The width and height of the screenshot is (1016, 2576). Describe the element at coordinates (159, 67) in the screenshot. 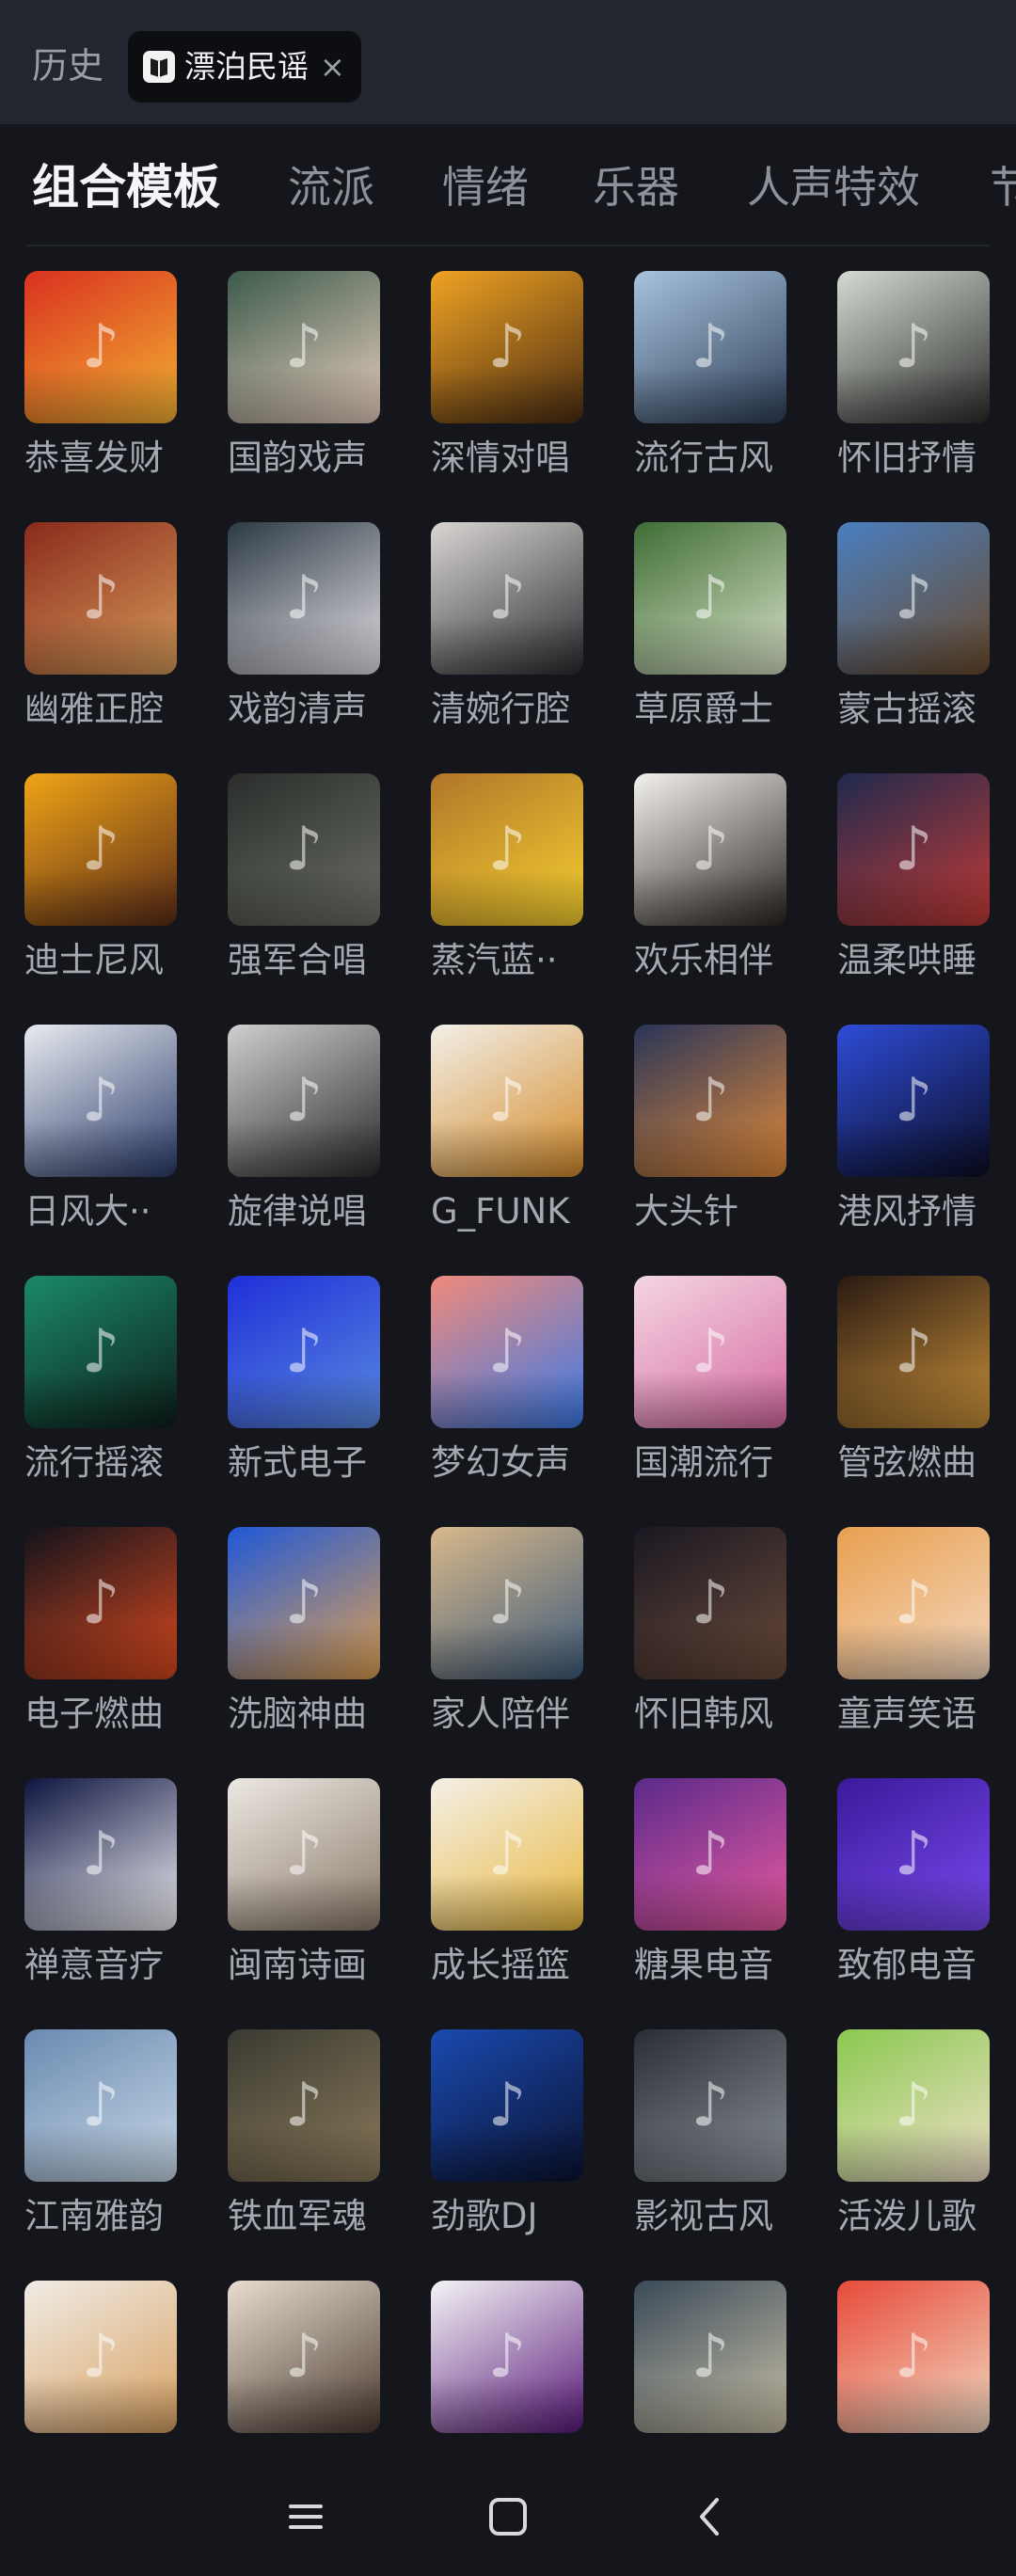

I see `book-icon` at that location.